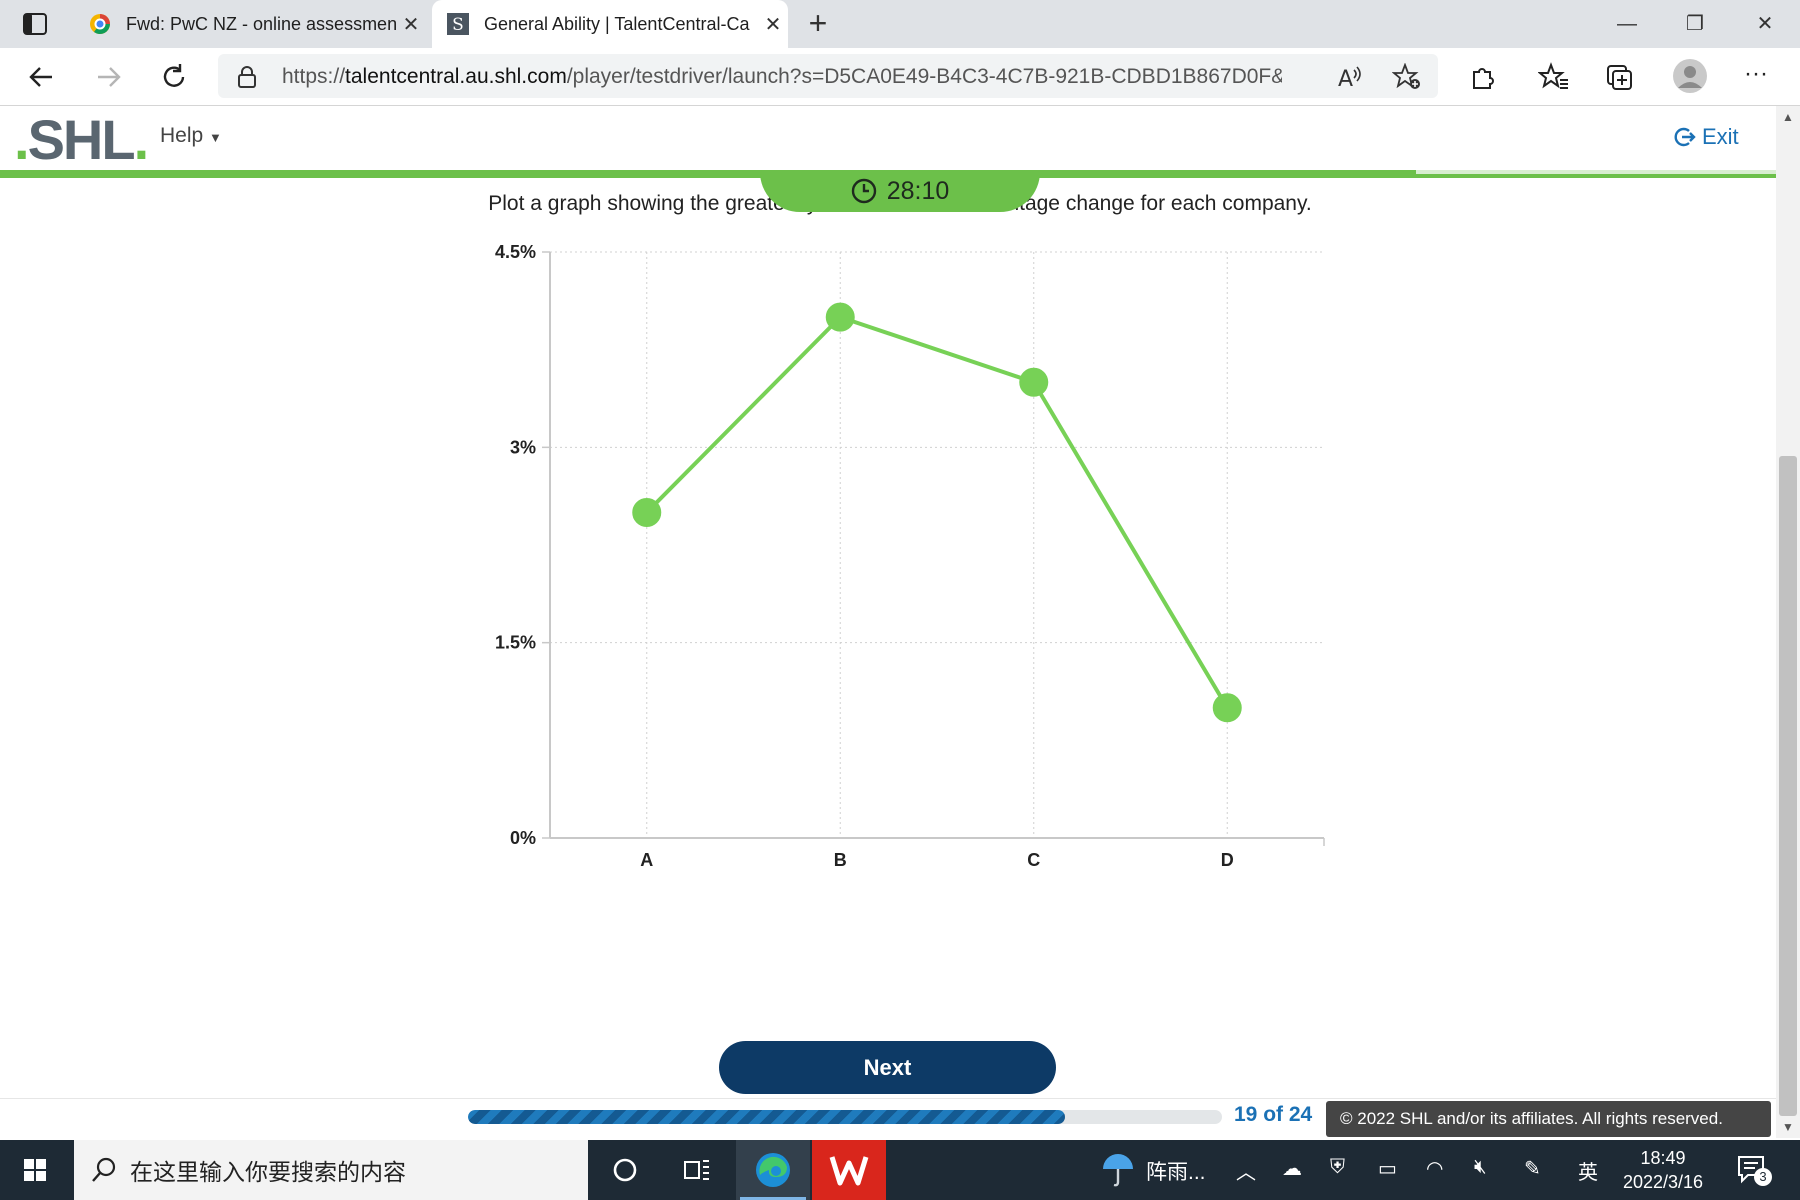 This screenshot has height=1200, width=1800. I want to click on tab-general-ability: S General Ability | TalentCentral-Ca ✕, so click(610, 24).